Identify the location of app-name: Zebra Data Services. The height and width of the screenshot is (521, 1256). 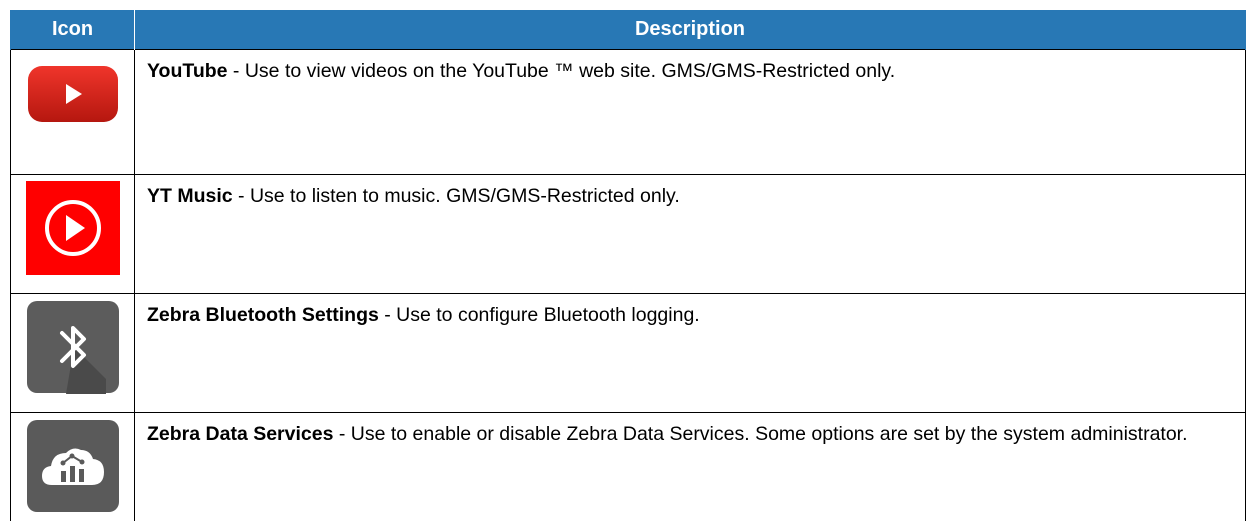
(240, 434).